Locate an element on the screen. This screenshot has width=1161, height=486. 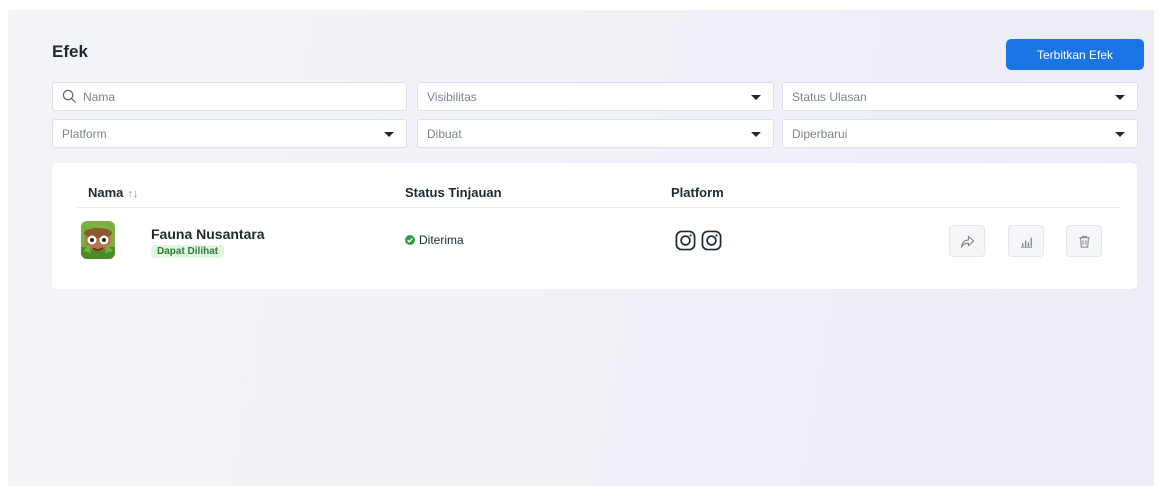
insights-button is located at coordinates (1026, 241).